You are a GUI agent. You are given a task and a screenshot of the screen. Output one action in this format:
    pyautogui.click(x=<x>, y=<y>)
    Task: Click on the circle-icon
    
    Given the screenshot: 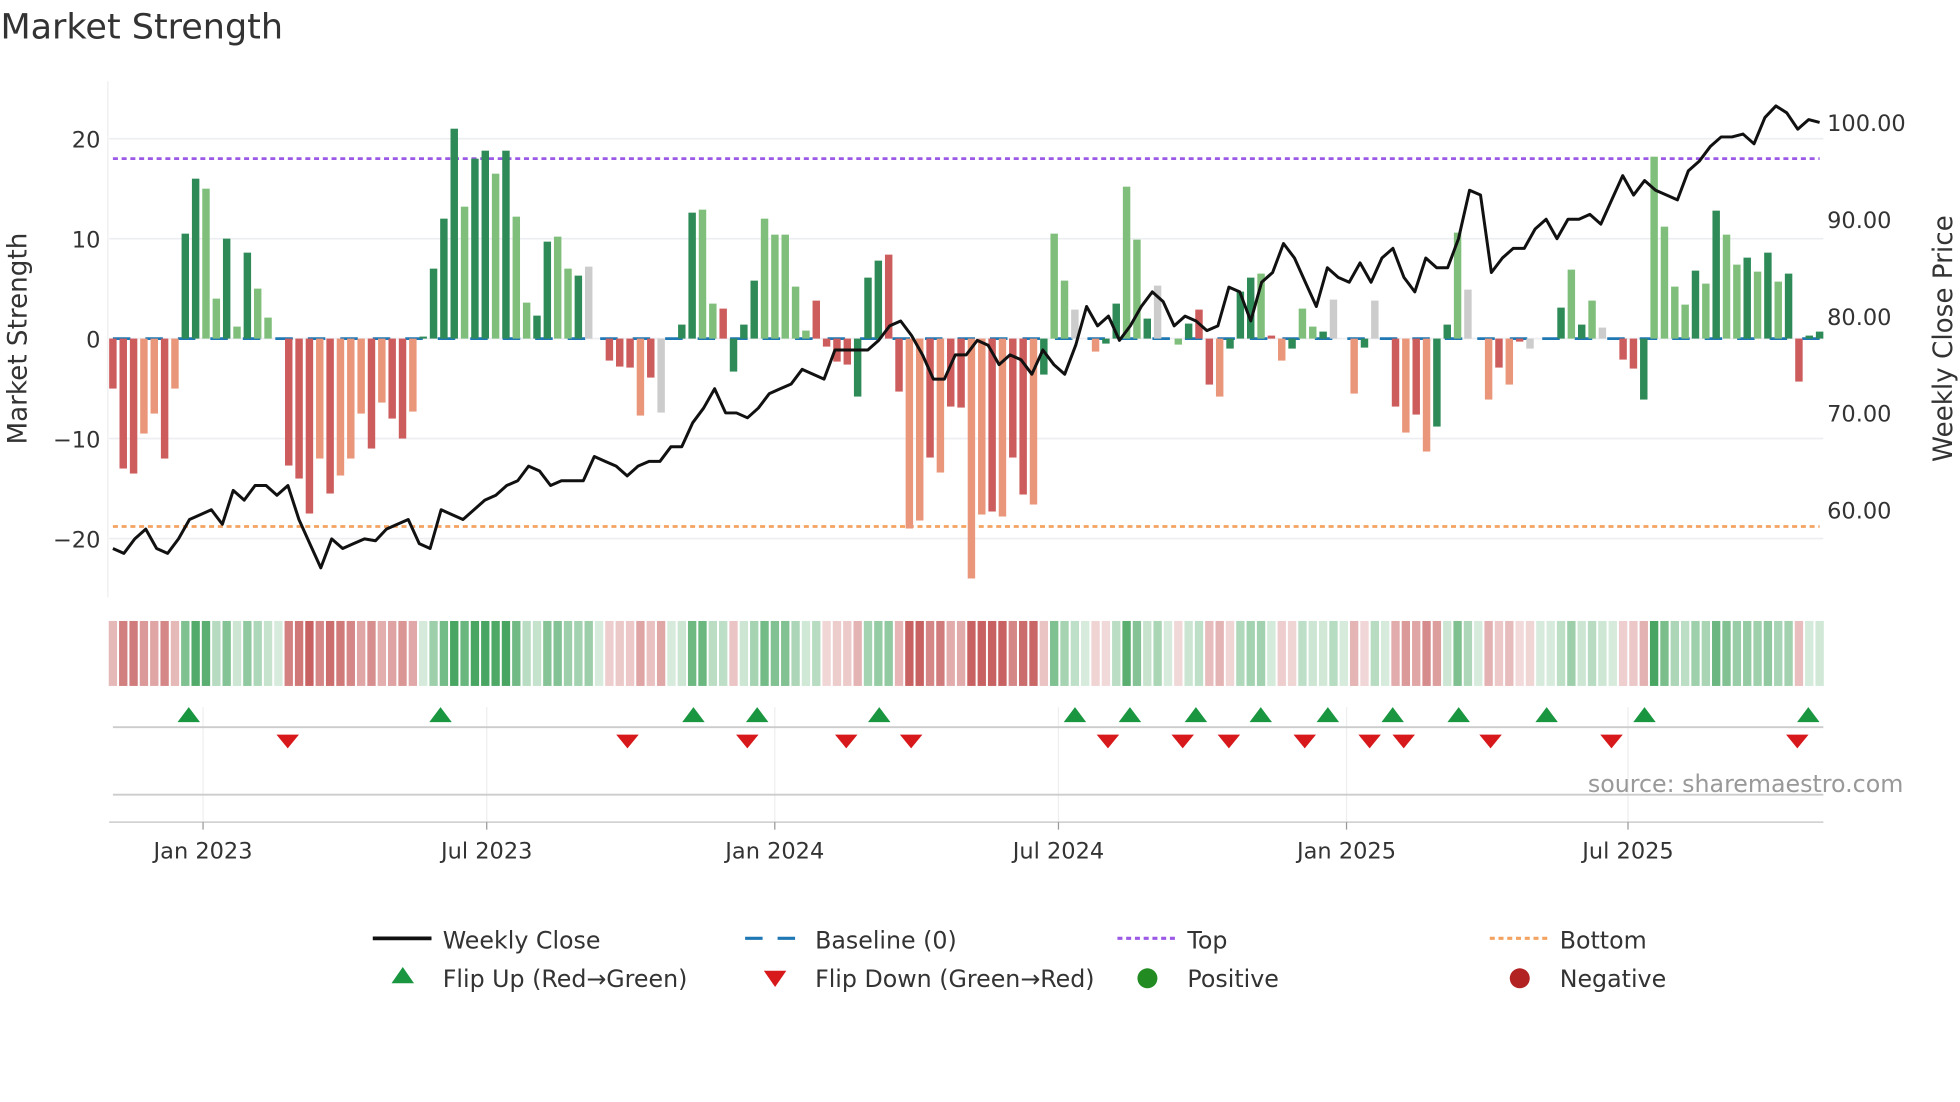 What is the action you would take?
    pyautogui.click(x=1147, y=978)
    